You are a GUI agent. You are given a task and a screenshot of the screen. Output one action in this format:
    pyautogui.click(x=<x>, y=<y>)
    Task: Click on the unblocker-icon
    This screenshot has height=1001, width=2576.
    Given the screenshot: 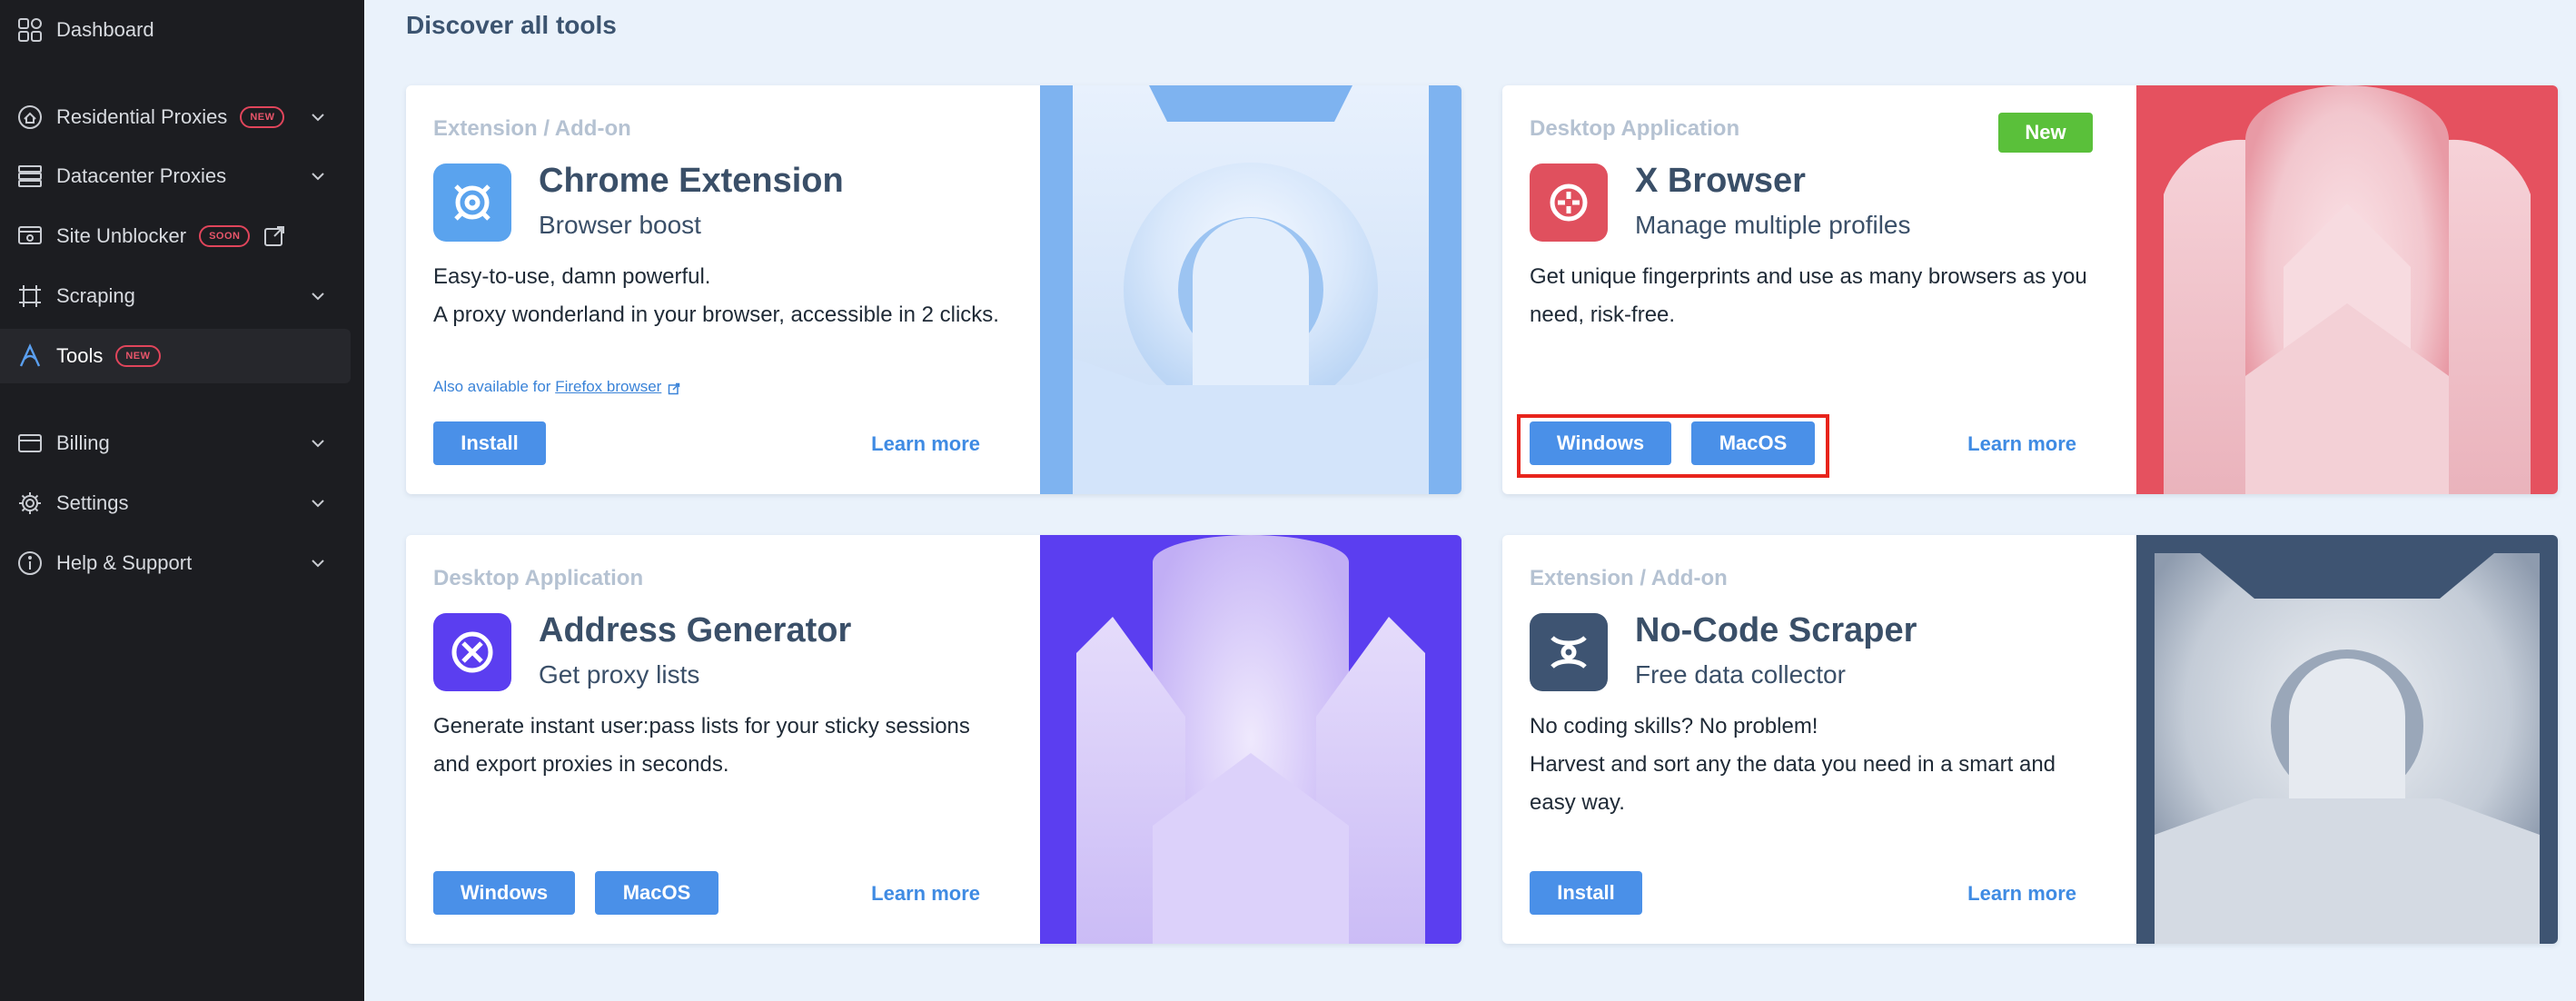 What is the action you would take?
    pyautogui.click(x=30, y=236)
    